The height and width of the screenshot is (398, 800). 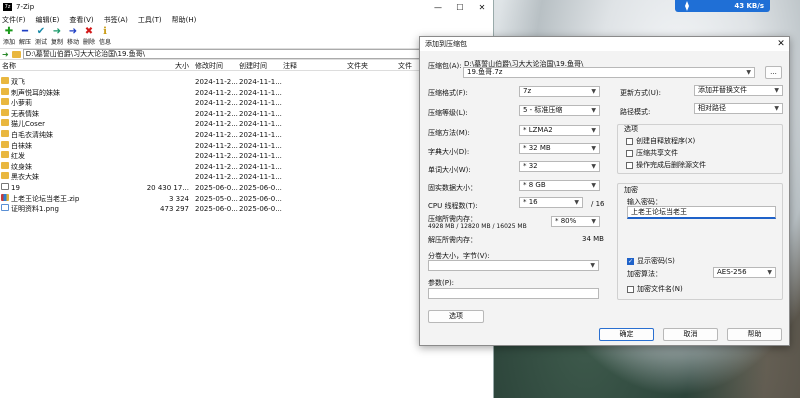 What do you see at coordinates (559, 185) in the screenshot?
I see `solid-select: * 8 GB ▼` at bounding box center [559, 185].